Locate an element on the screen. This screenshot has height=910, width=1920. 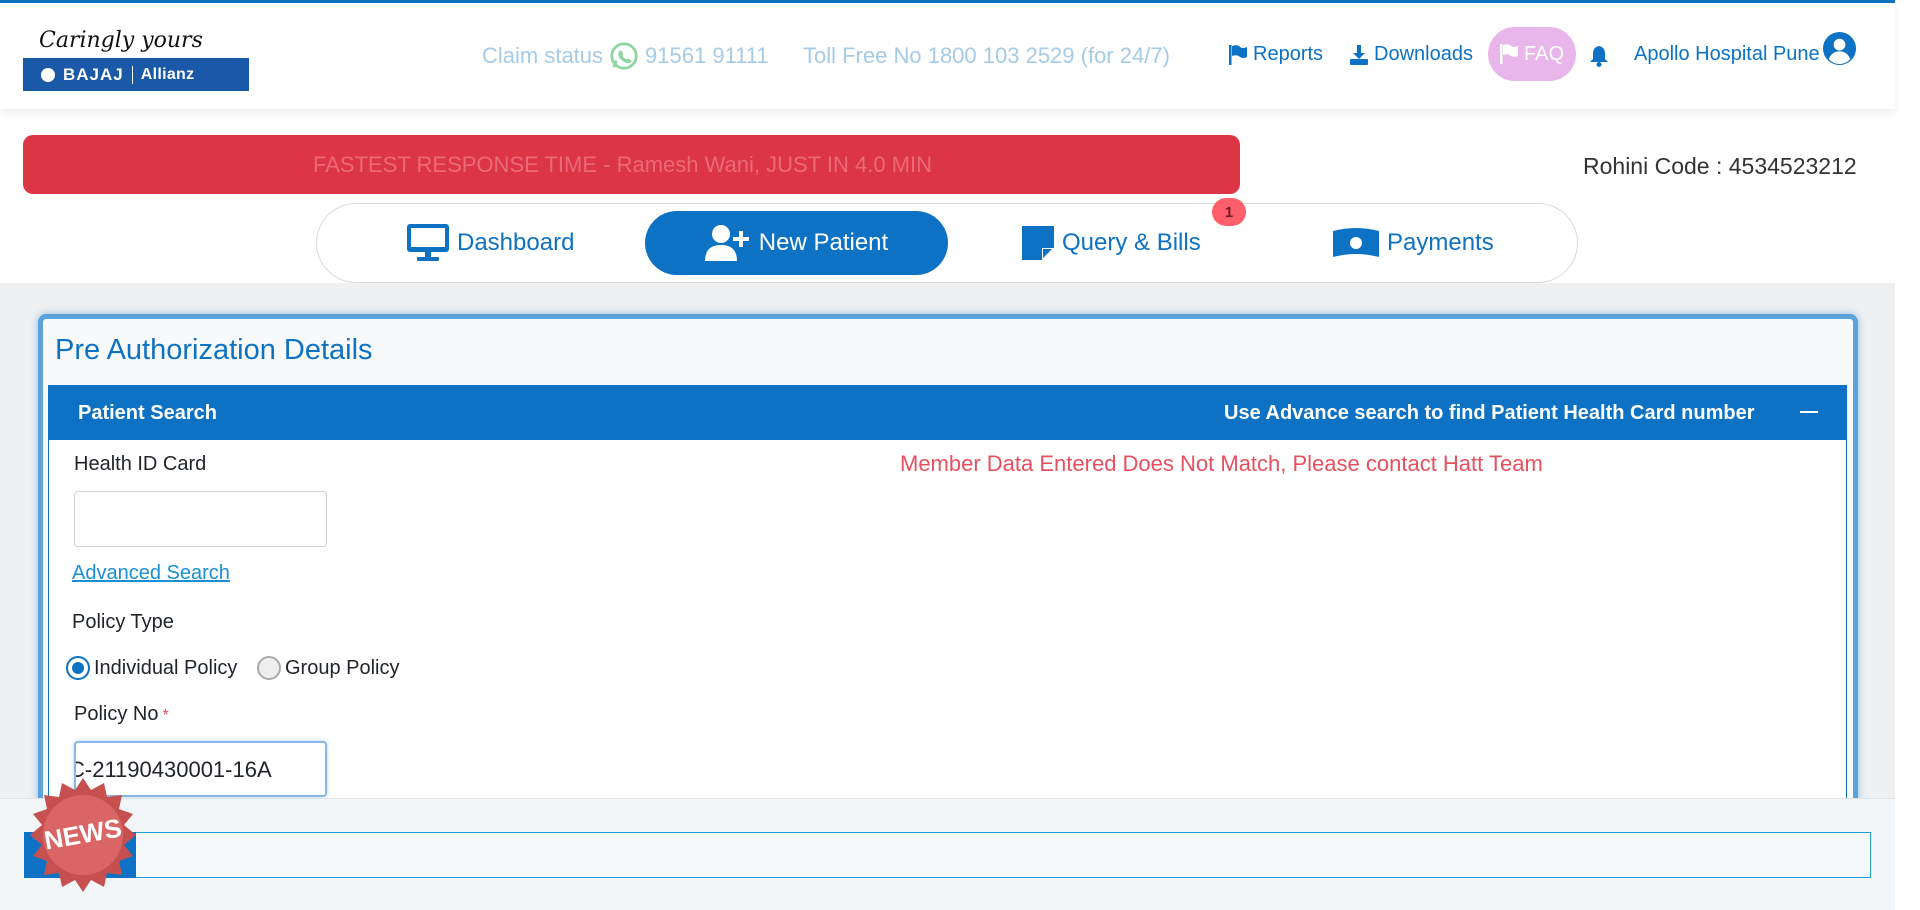
logo-partner: Allianz is located at coordinates (167, 74).